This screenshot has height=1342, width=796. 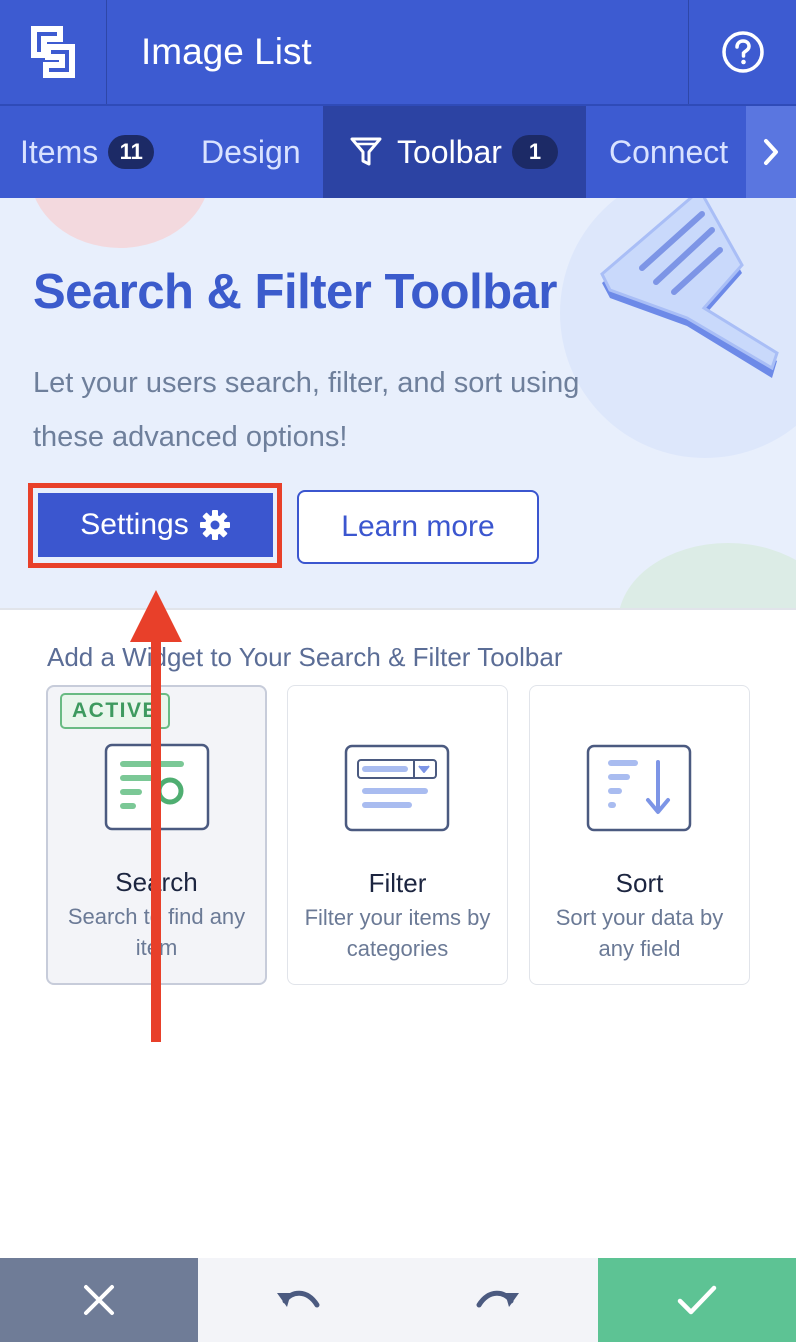 I want to click on tab-connect-label: Connect, so click(x=669, y=151).